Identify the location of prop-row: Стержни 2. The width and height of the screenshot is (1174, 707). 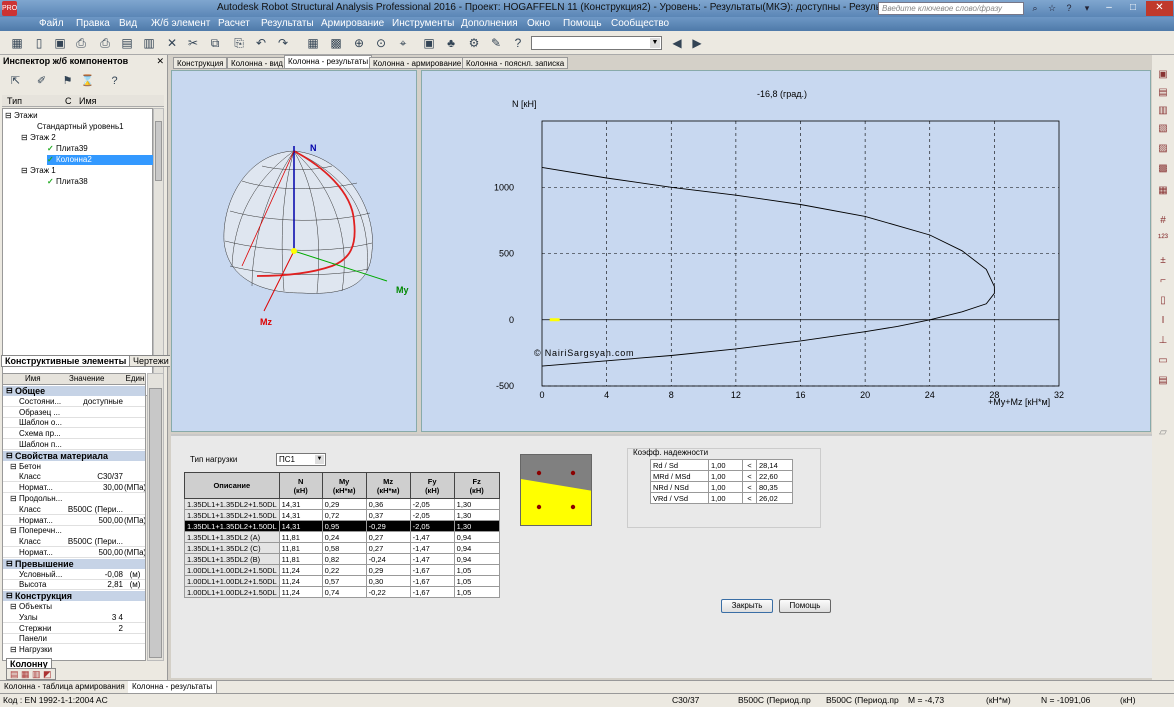
(74, 629).